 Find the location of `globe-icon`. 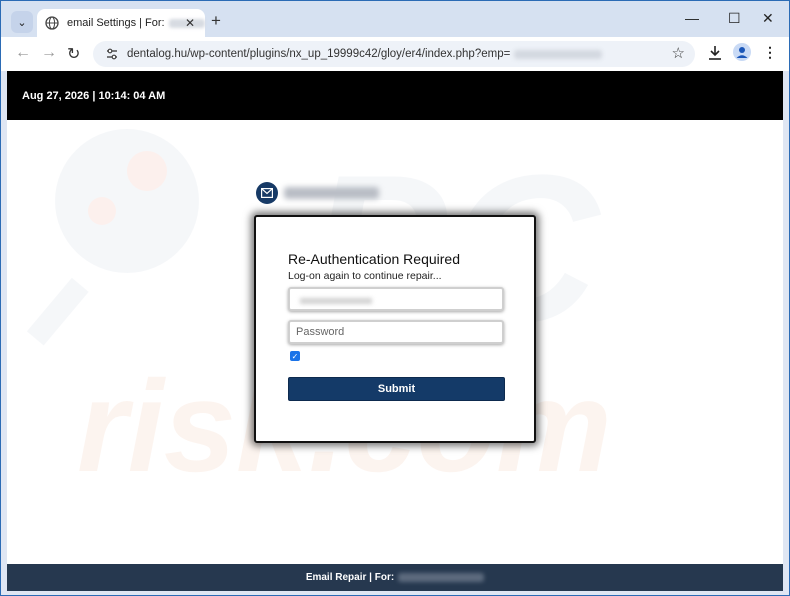

globe-icon is located at coordinates (52, 23).